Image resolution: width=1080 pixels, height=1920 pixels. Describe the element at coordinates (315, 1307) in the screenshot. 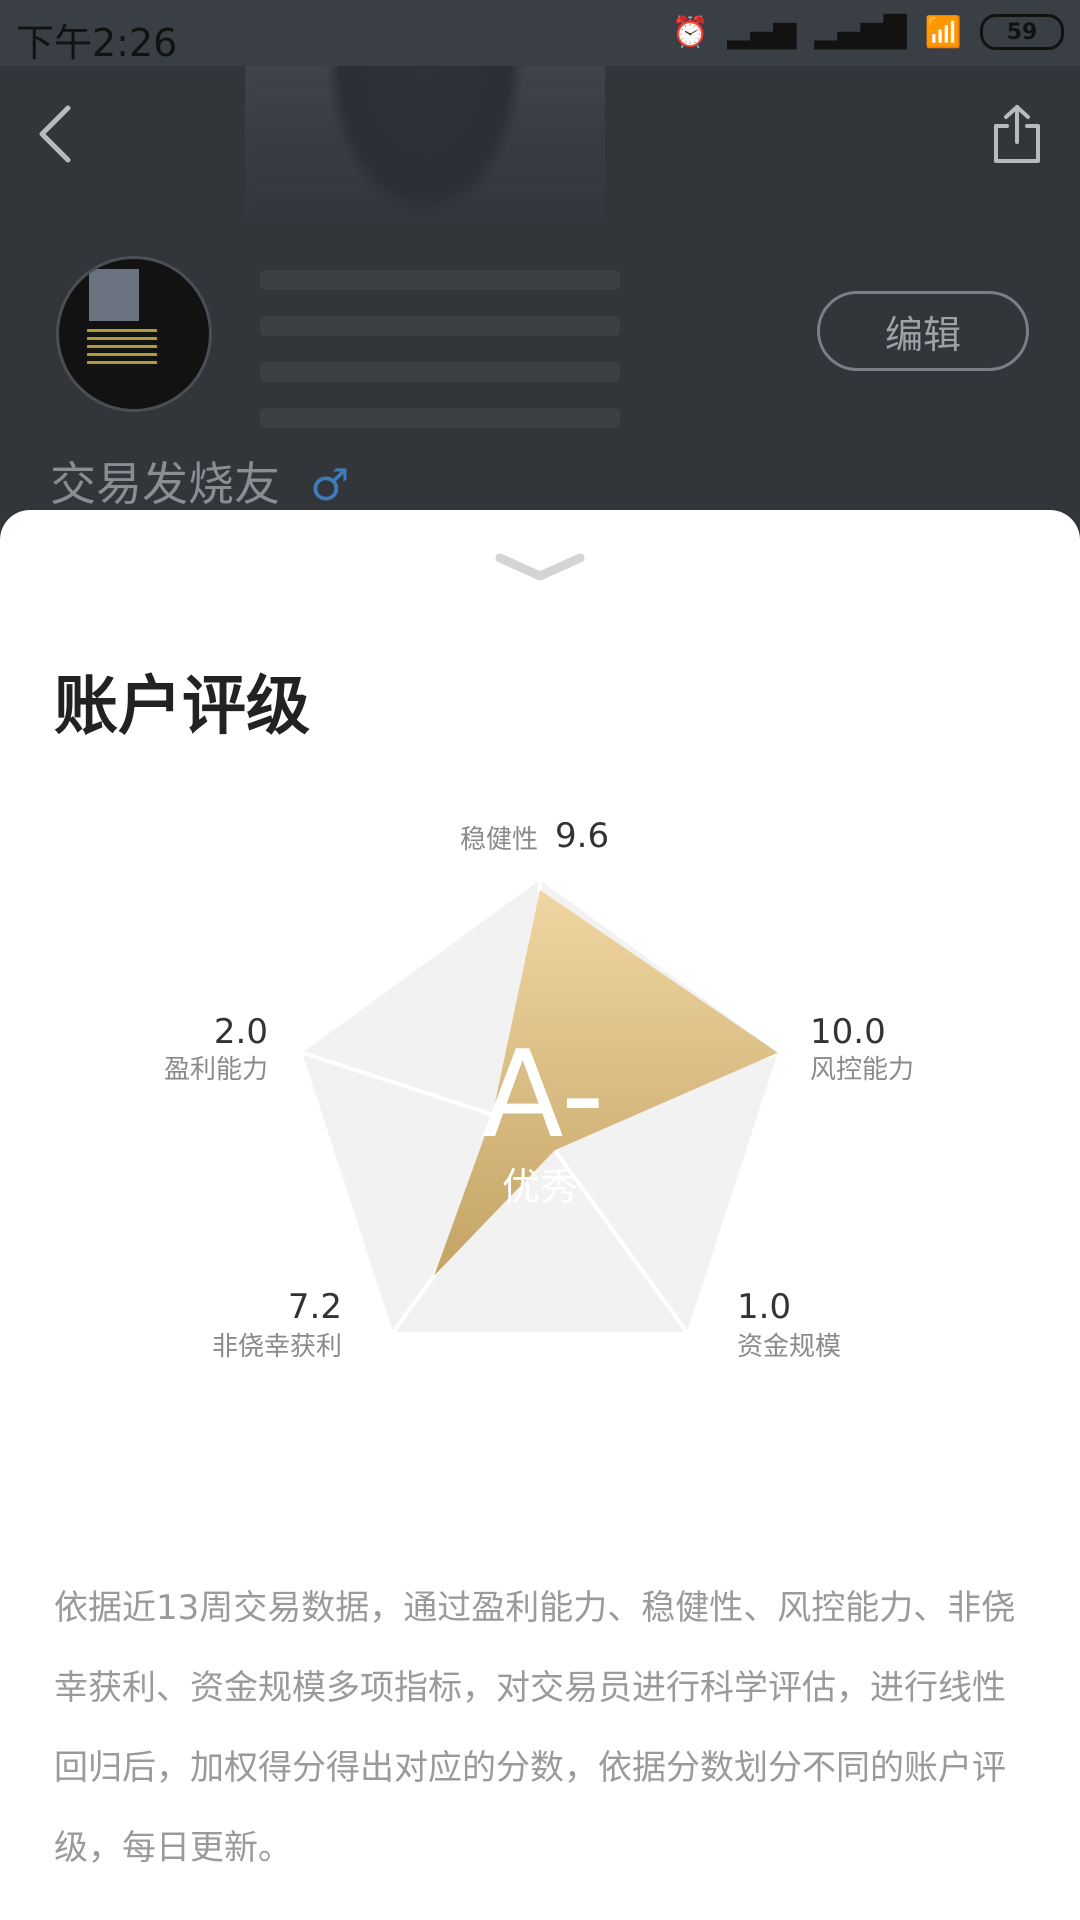

I see `radar-axis-value: 7.2` at that location.